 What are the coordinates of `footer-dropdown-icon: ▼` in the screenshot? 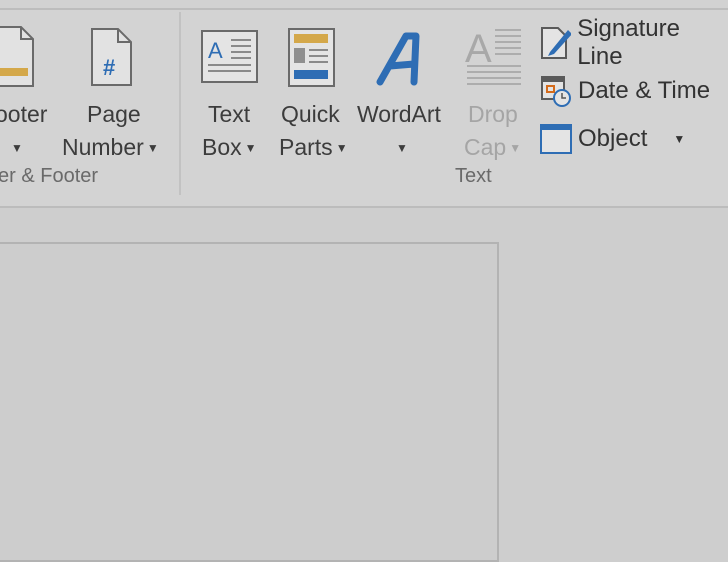 It's located at (17, 148).